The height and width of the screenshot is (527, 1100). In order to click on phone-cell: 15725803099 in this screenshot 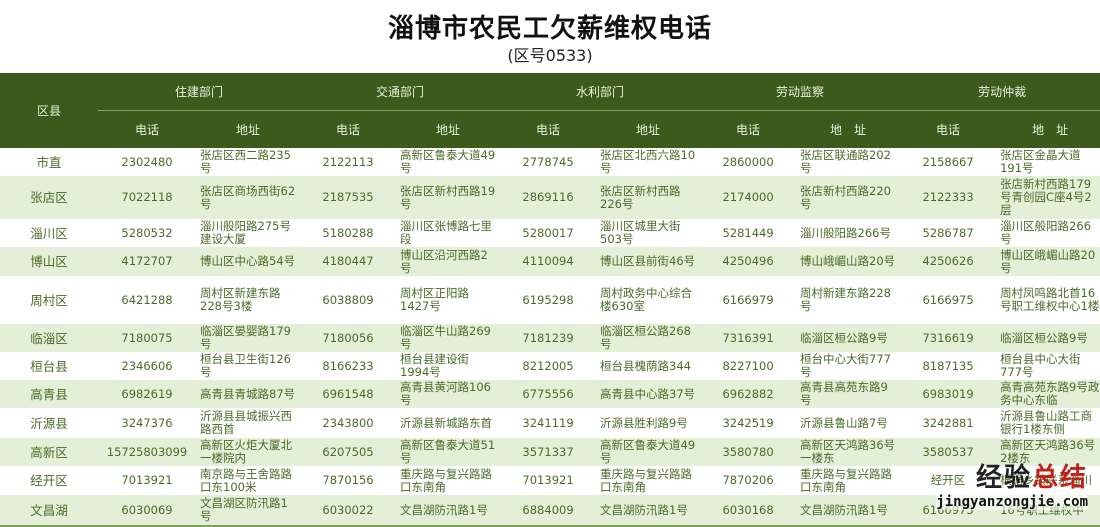, I will do `click(147, 452)`.